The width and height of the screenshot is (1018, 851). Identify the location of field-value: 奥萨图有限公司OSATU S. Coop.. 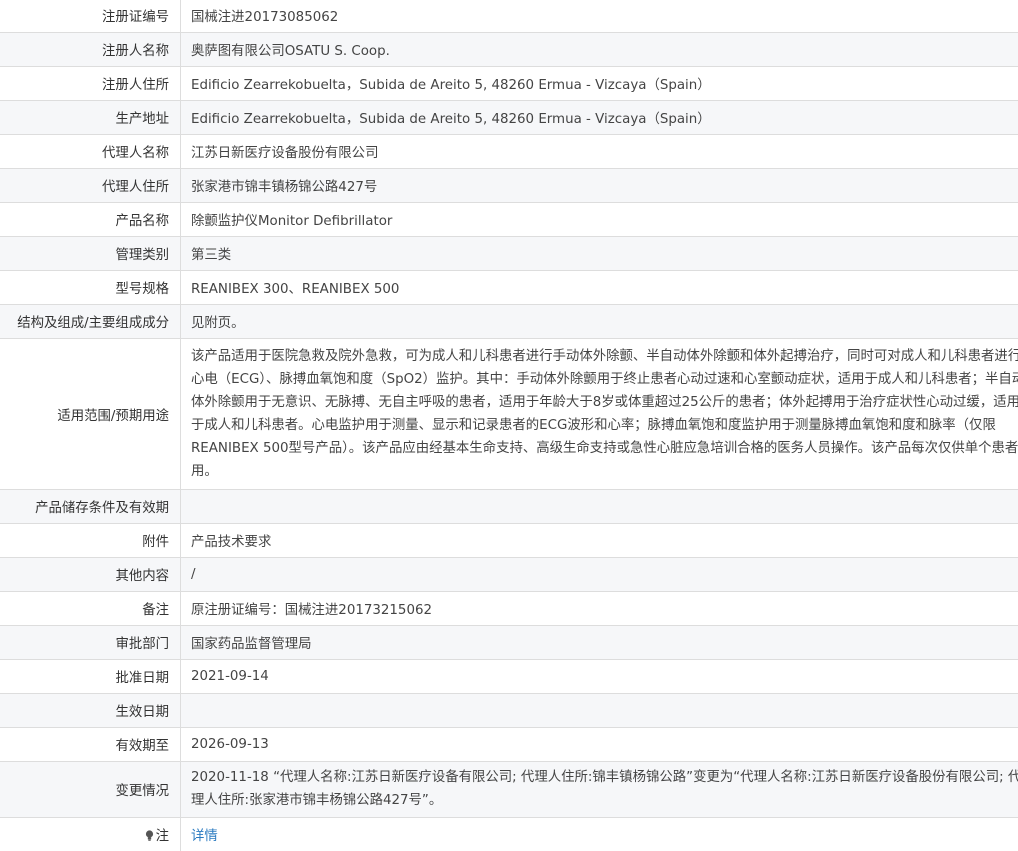
(599, 49).